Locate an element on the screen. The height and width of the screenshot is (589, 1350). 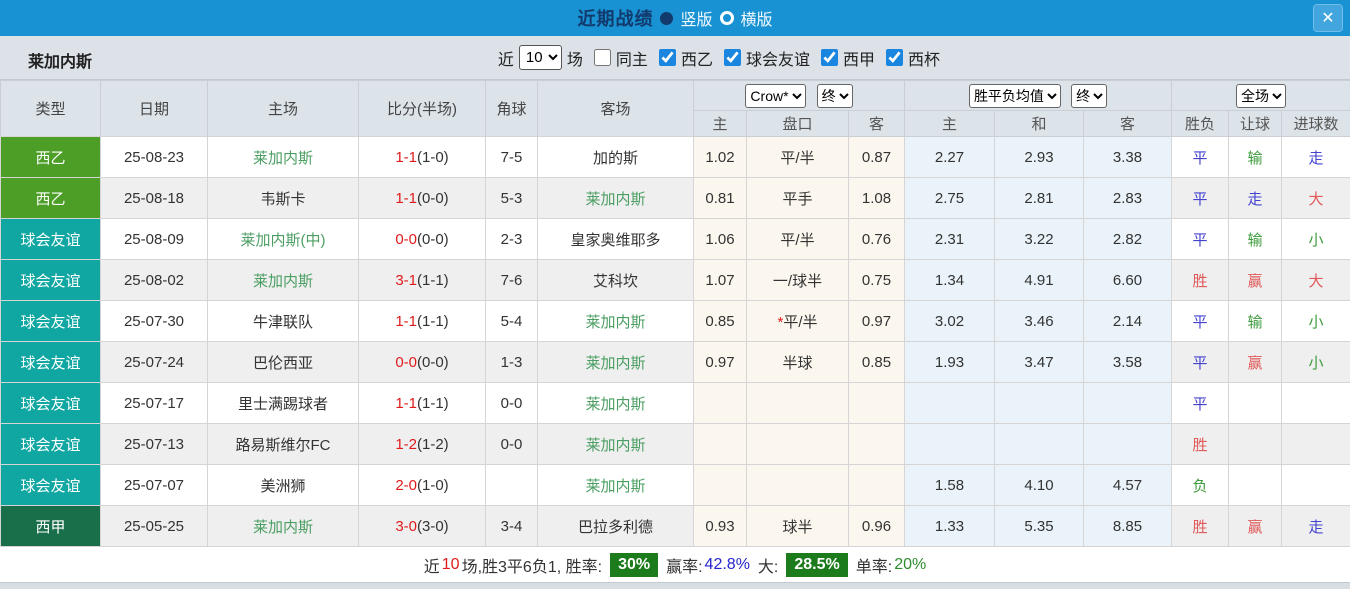
result-handicap: 赢 is located at coordinates (1255, 362).